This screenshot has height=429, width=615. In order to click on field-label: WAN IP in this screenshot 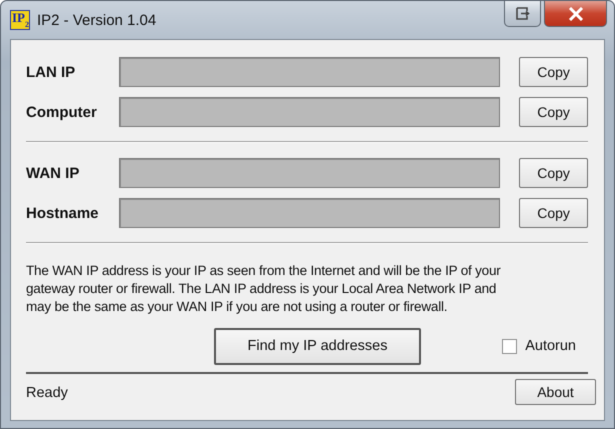, I will do `click(53, 173)`.